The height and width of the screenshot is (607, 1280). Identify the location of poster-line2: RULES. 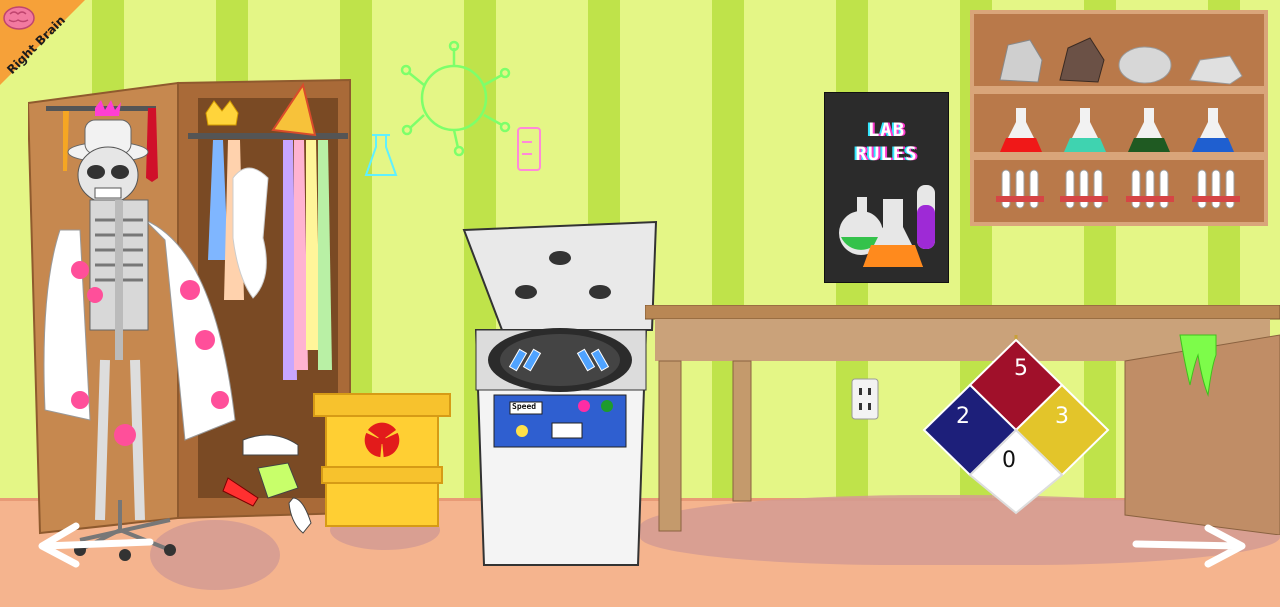
(886, 154).